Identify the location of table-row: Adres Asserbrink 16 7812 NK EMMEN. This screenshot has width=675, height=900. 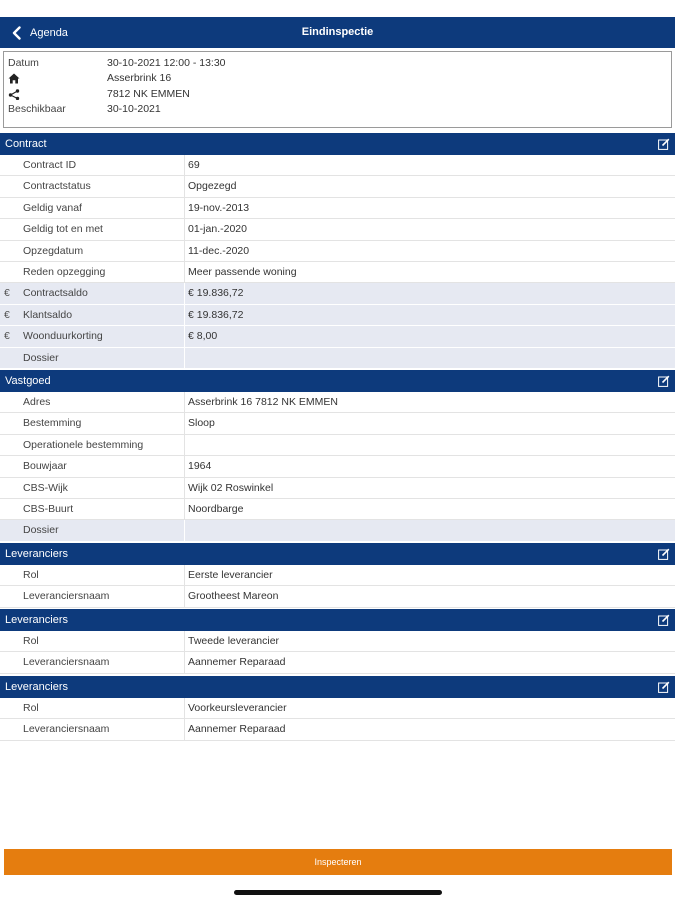
(337, 403).